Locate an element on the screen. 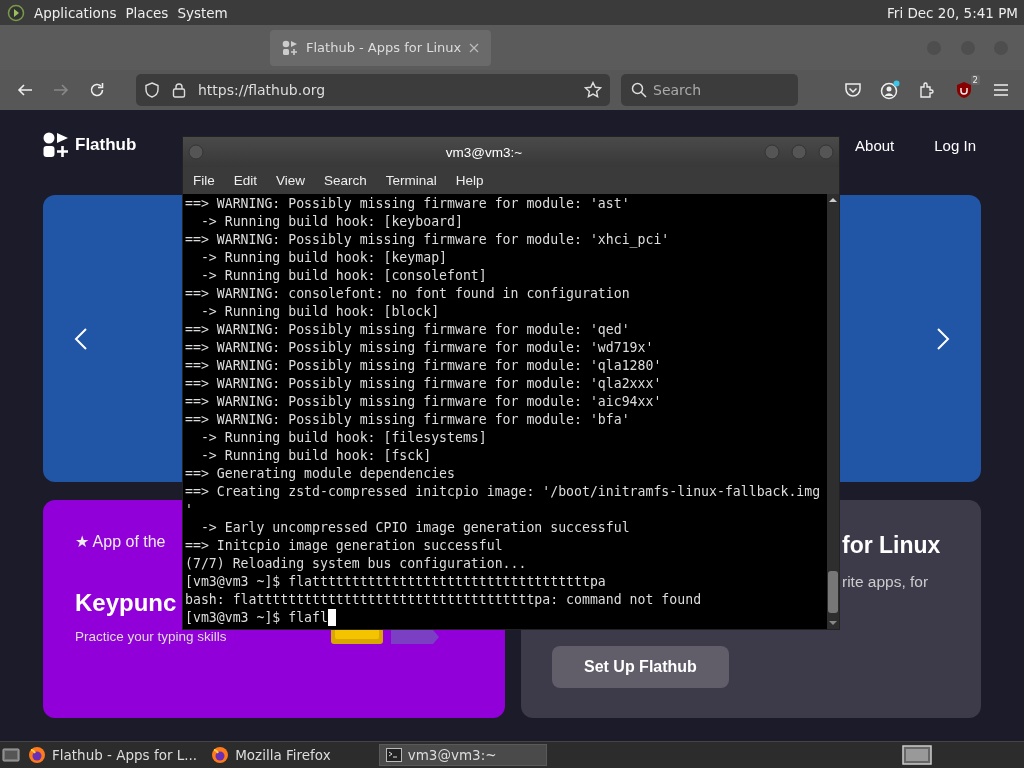  terminal-line: ==> WARNING: Possibly missing firmware for module: 'aic94xx' is located at coordinates (424, 402).